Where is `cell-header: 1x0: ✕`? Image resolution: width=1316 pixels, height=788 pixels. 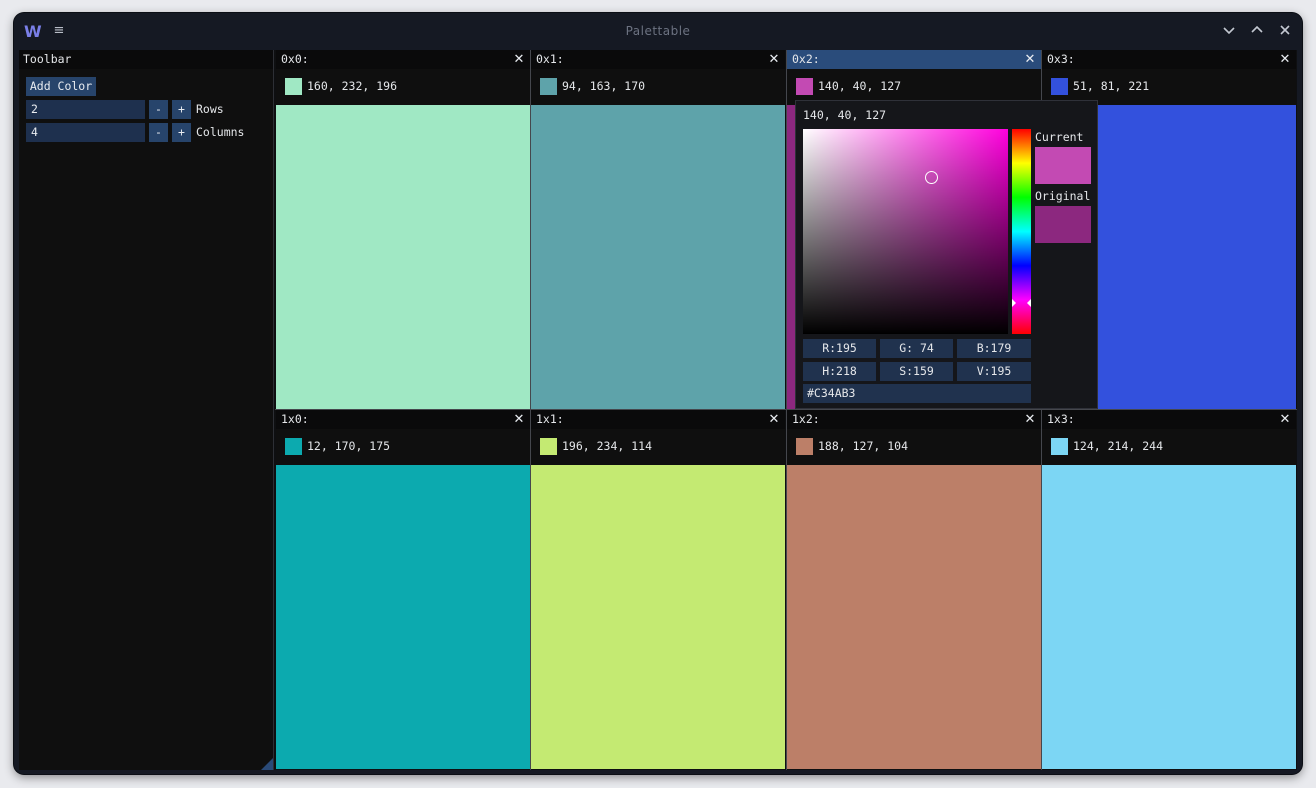 cell-header: 1x0: ✕ is located at coordinates (403, 419).